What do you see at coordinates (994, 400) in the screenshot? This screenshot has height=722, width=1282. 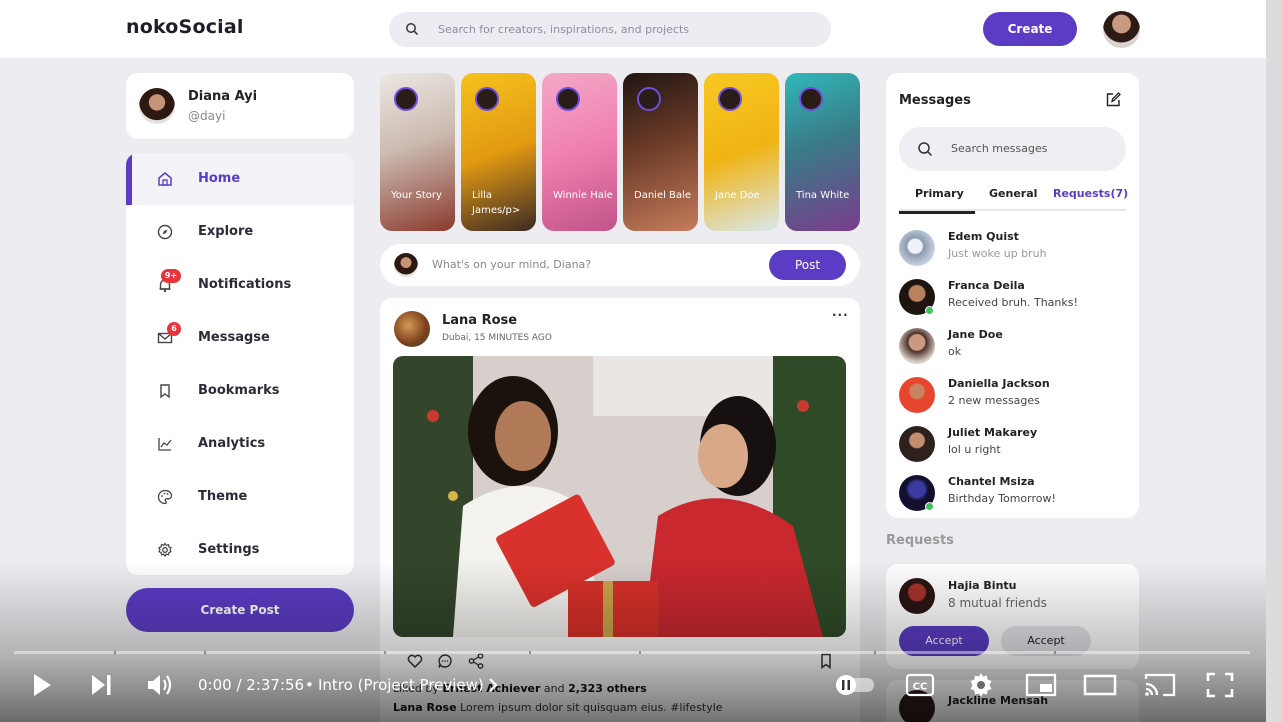 I see `message-preview: 2 new messages` at bounding box center [994, 400].